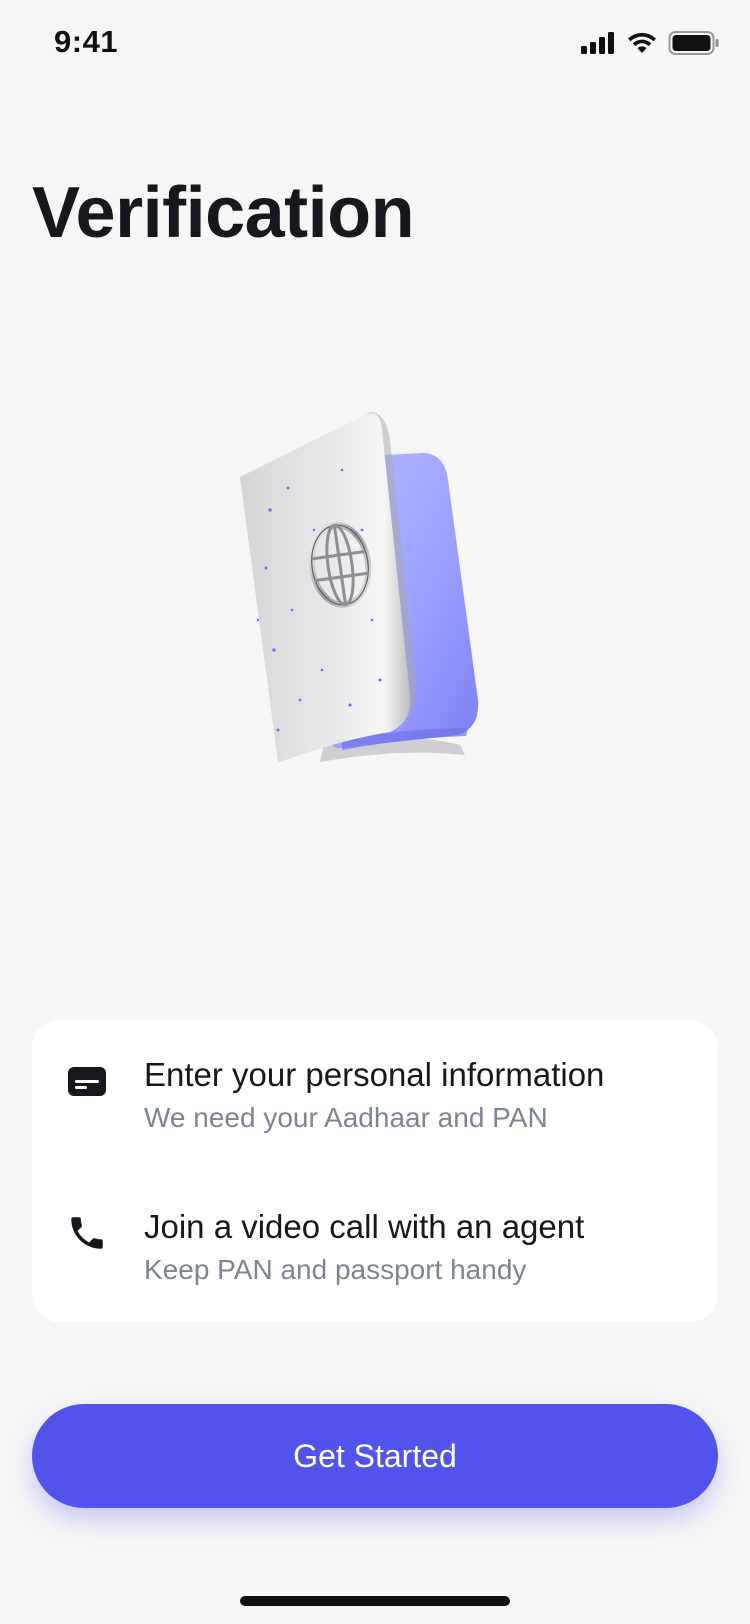 This screenshot has width=750, height=1624. What do you see at coordinates (87, 1081) in the screenshot?
I see `id-card-icon` at bounding box center [87, 1081].